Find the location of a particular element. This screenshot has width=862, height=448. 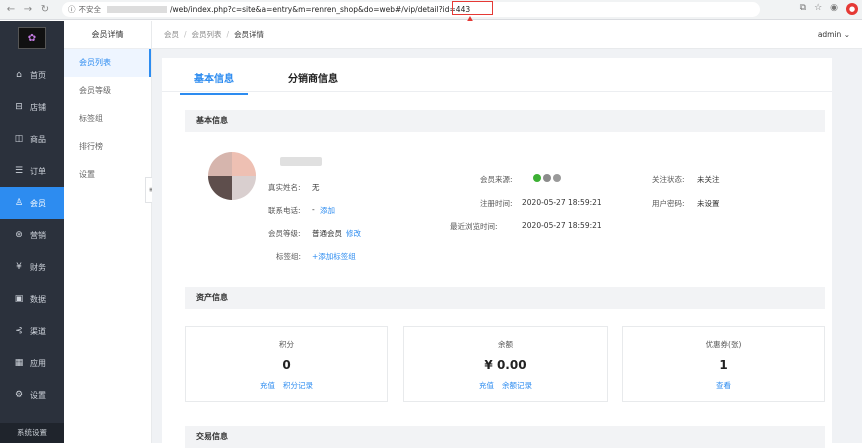

sidebar-item-label: 数据 is located at coordinates (38, 299).